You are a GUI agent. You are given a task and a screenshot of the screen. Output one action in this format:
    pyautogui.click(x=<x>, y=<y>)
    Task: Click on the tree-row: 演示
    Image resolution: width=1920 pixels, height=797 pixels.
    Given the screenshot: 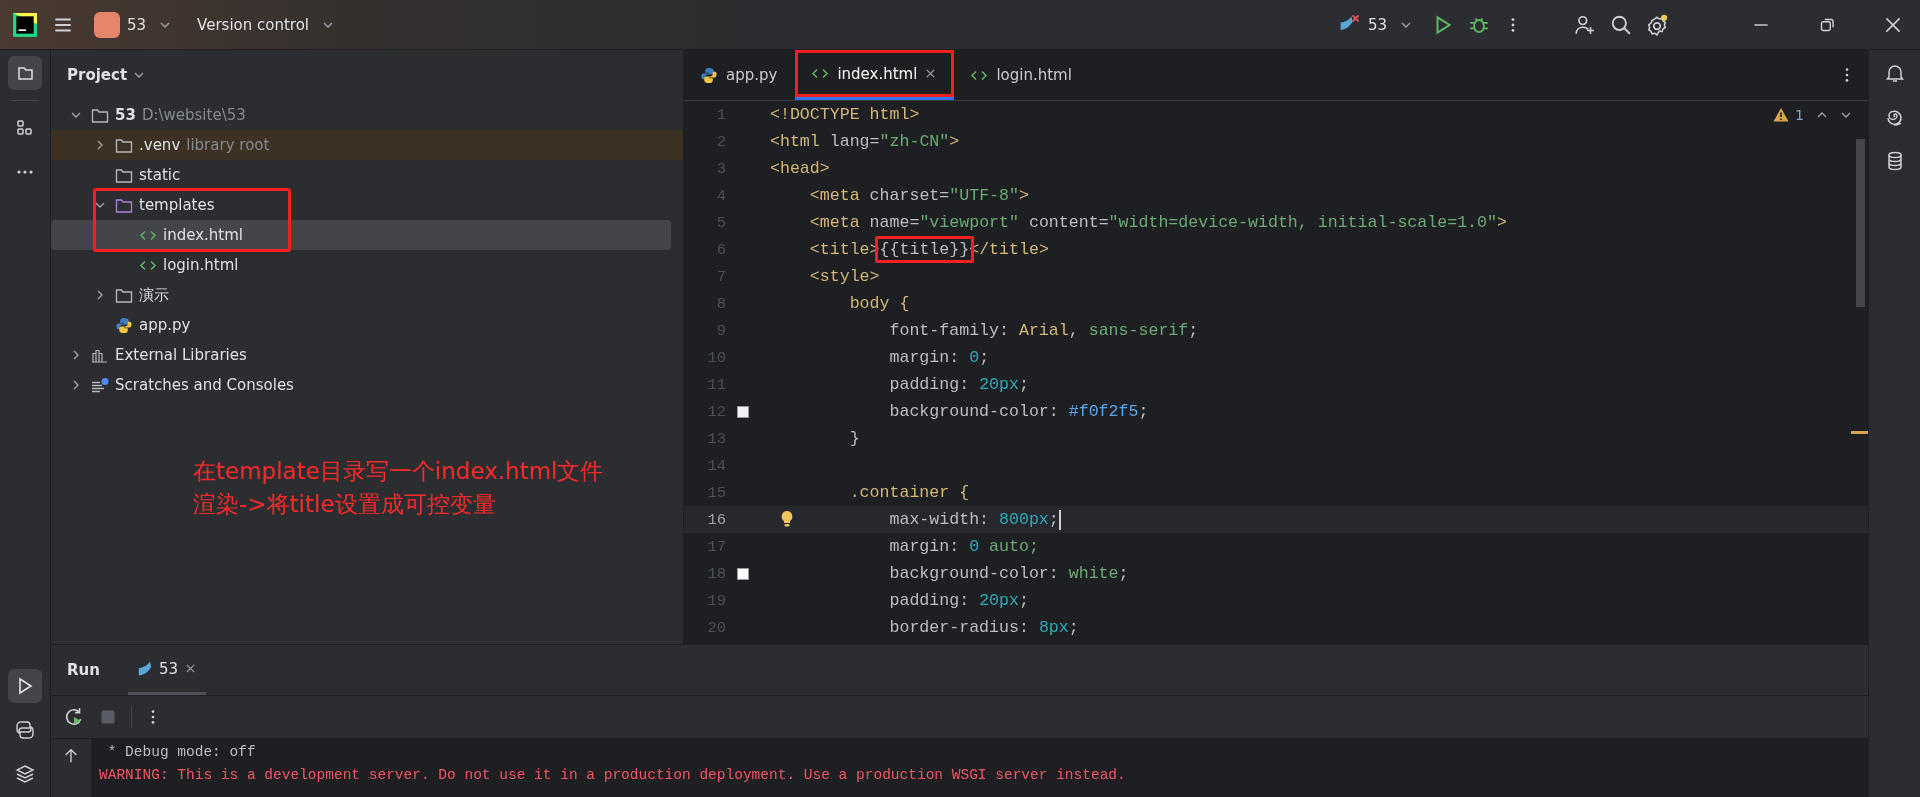 What is the action you would take?
    pyautogui.click(x=361, y=295)
    